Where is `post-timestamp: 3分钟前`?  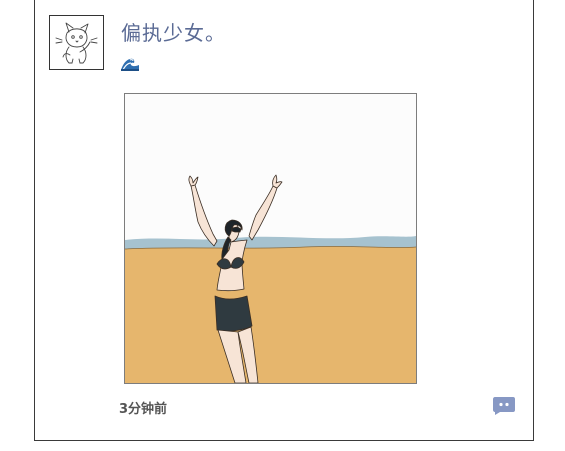 post-timestamp: 3分钟前 is located at coordinates (143, 409).